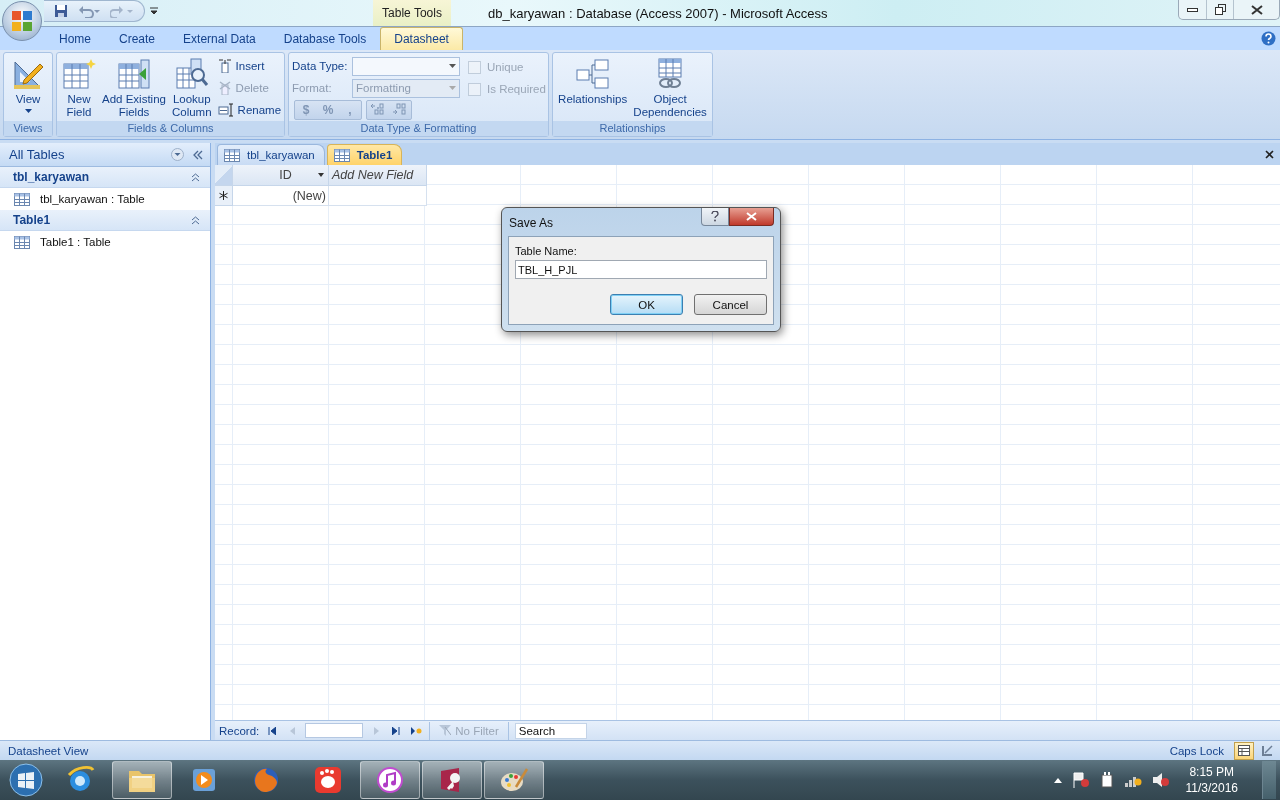 The height and width of the screenshot is (800, 1280). What do you see at coordinates (412, 13) in the screenshot?
I see `contextual-tab-label: Table Tools` at bounding box center [412, 13].